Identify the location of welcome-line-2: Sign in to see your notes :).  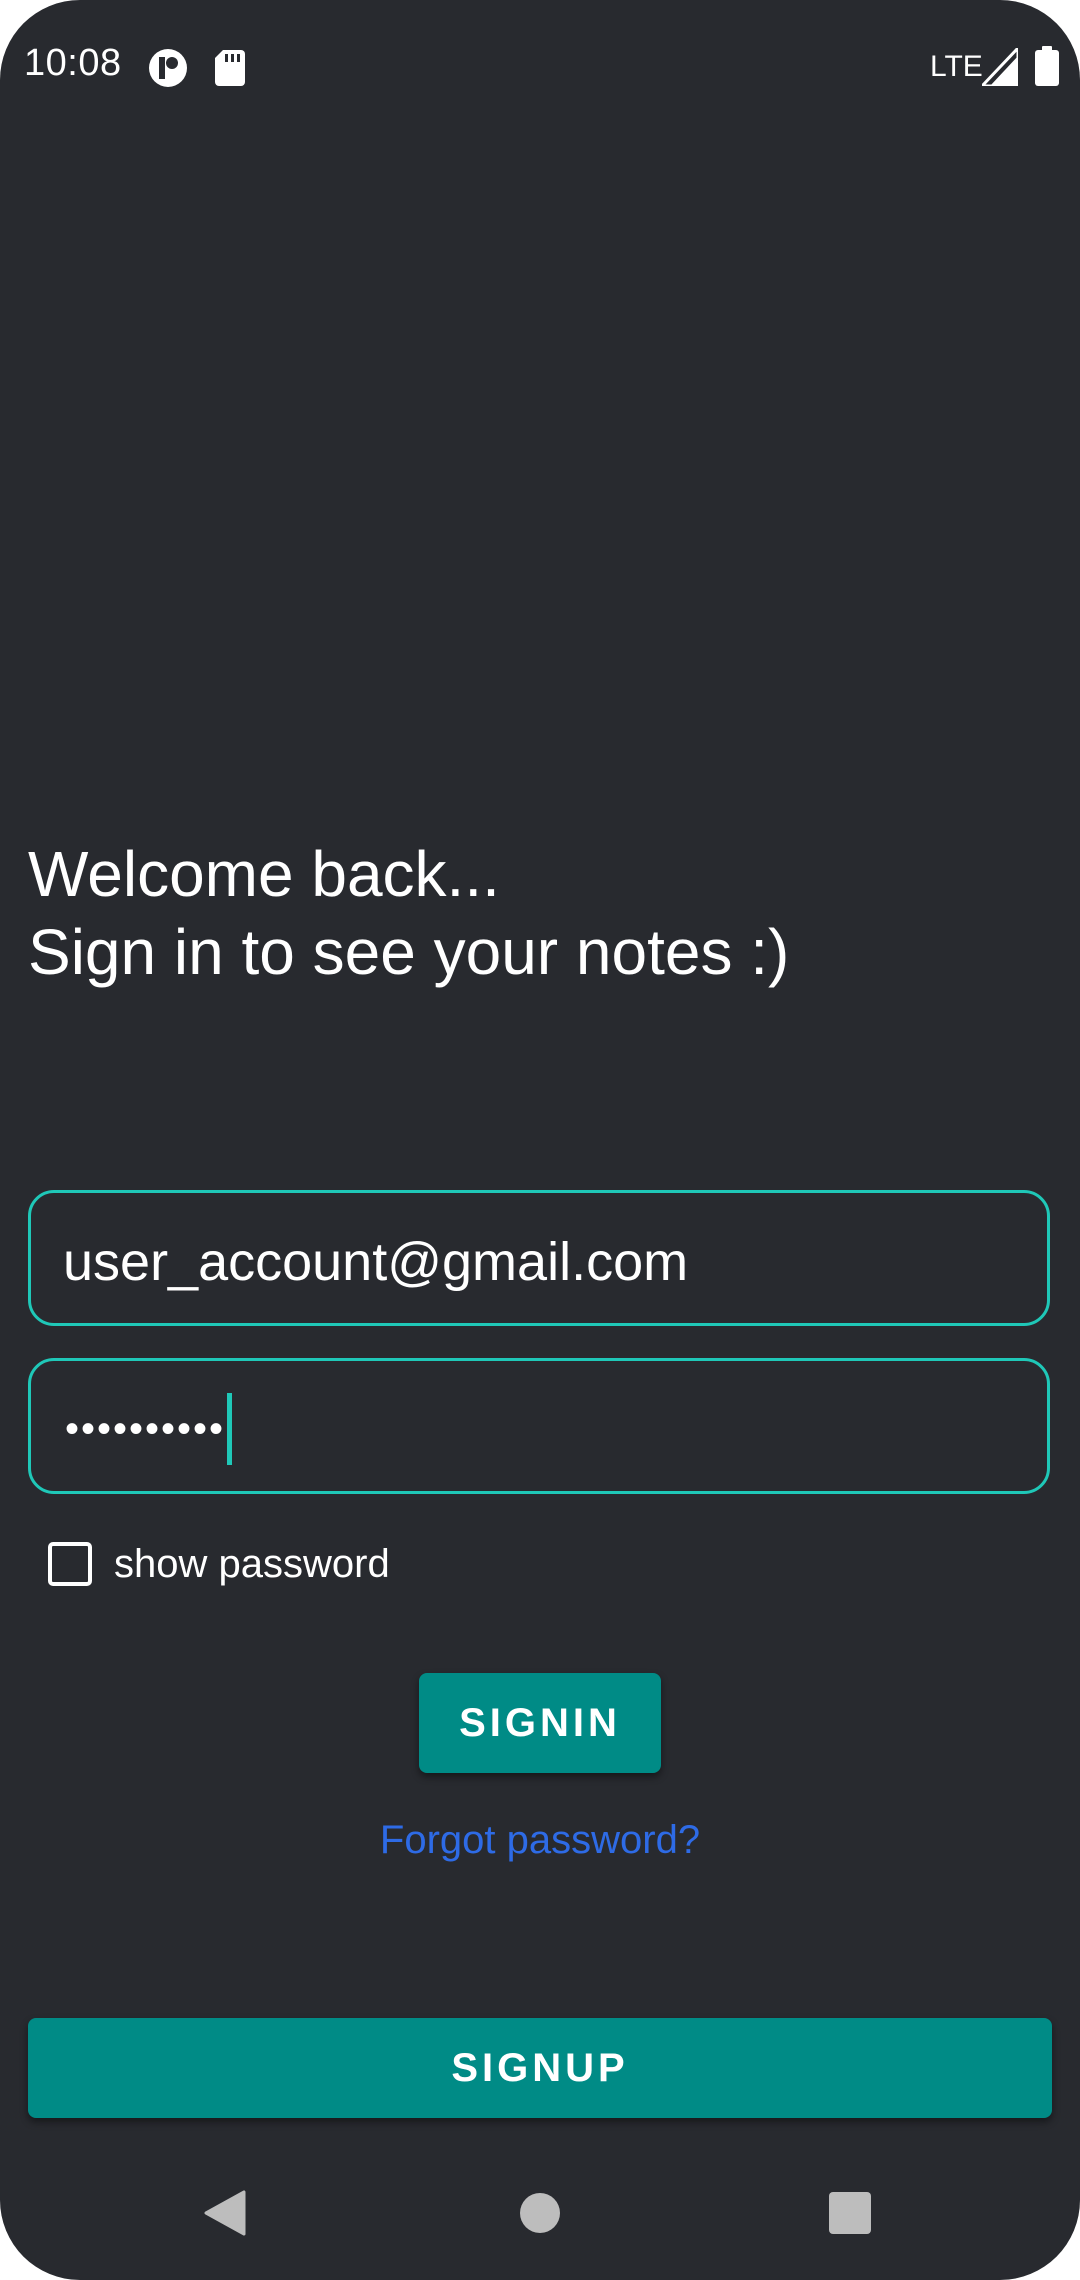
(409, 952).